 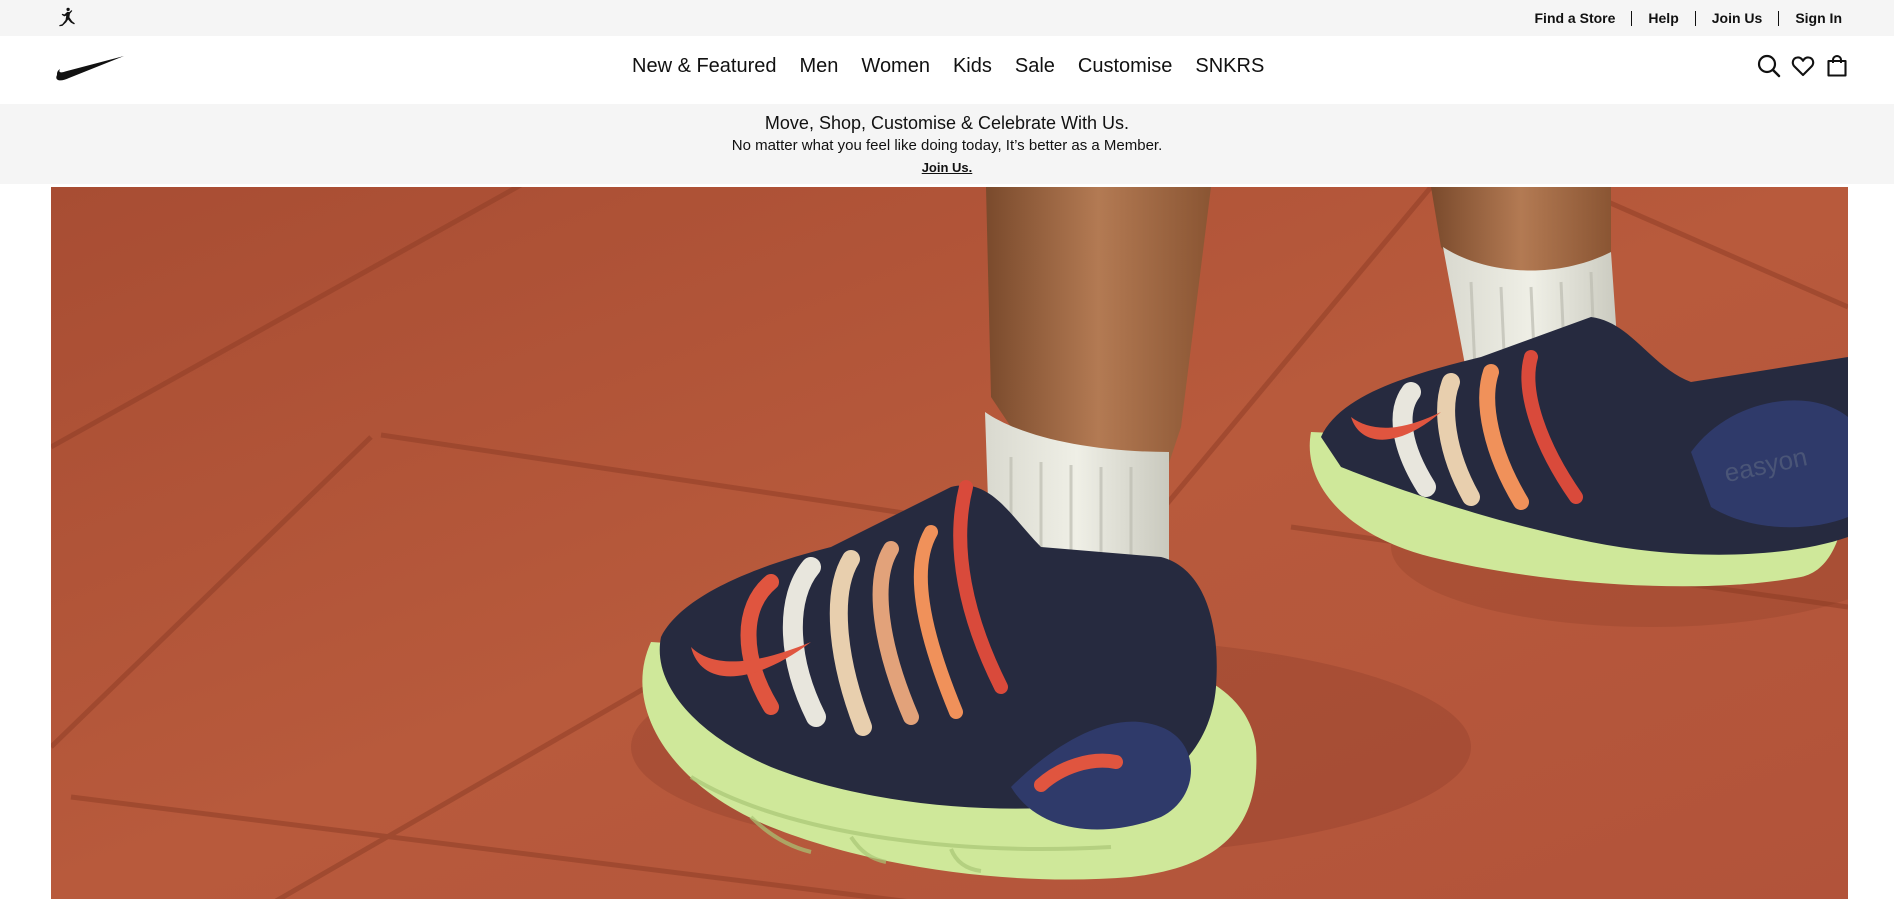 What do you see at coordinates (67, 18) in the screenshot?
I see `jordan-logo-icon` at bounding box center [67, 18].